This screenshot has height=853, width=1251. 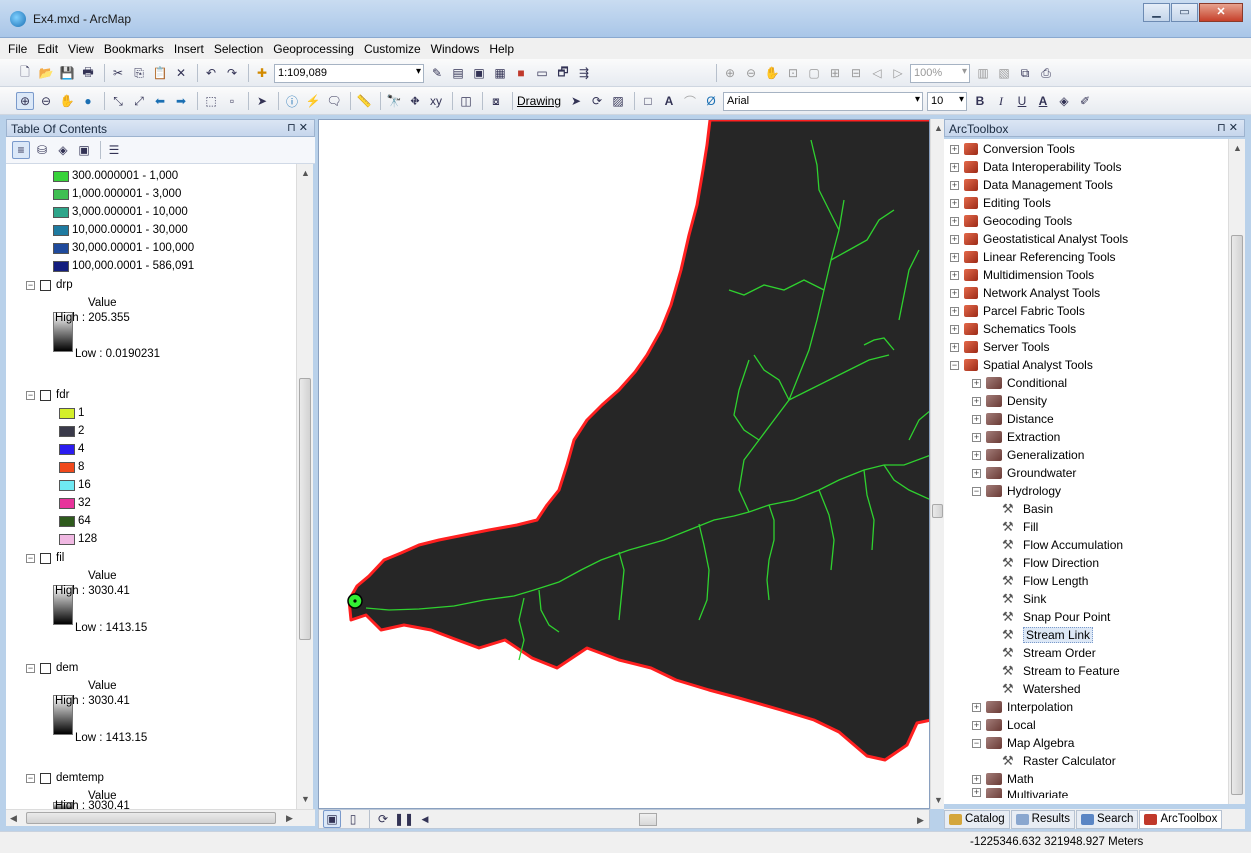 What do you see at coordinates (437, 73) in the screenshot?
I see `editor-toolbar-icon: ✎` at bounding box center [437, 73].